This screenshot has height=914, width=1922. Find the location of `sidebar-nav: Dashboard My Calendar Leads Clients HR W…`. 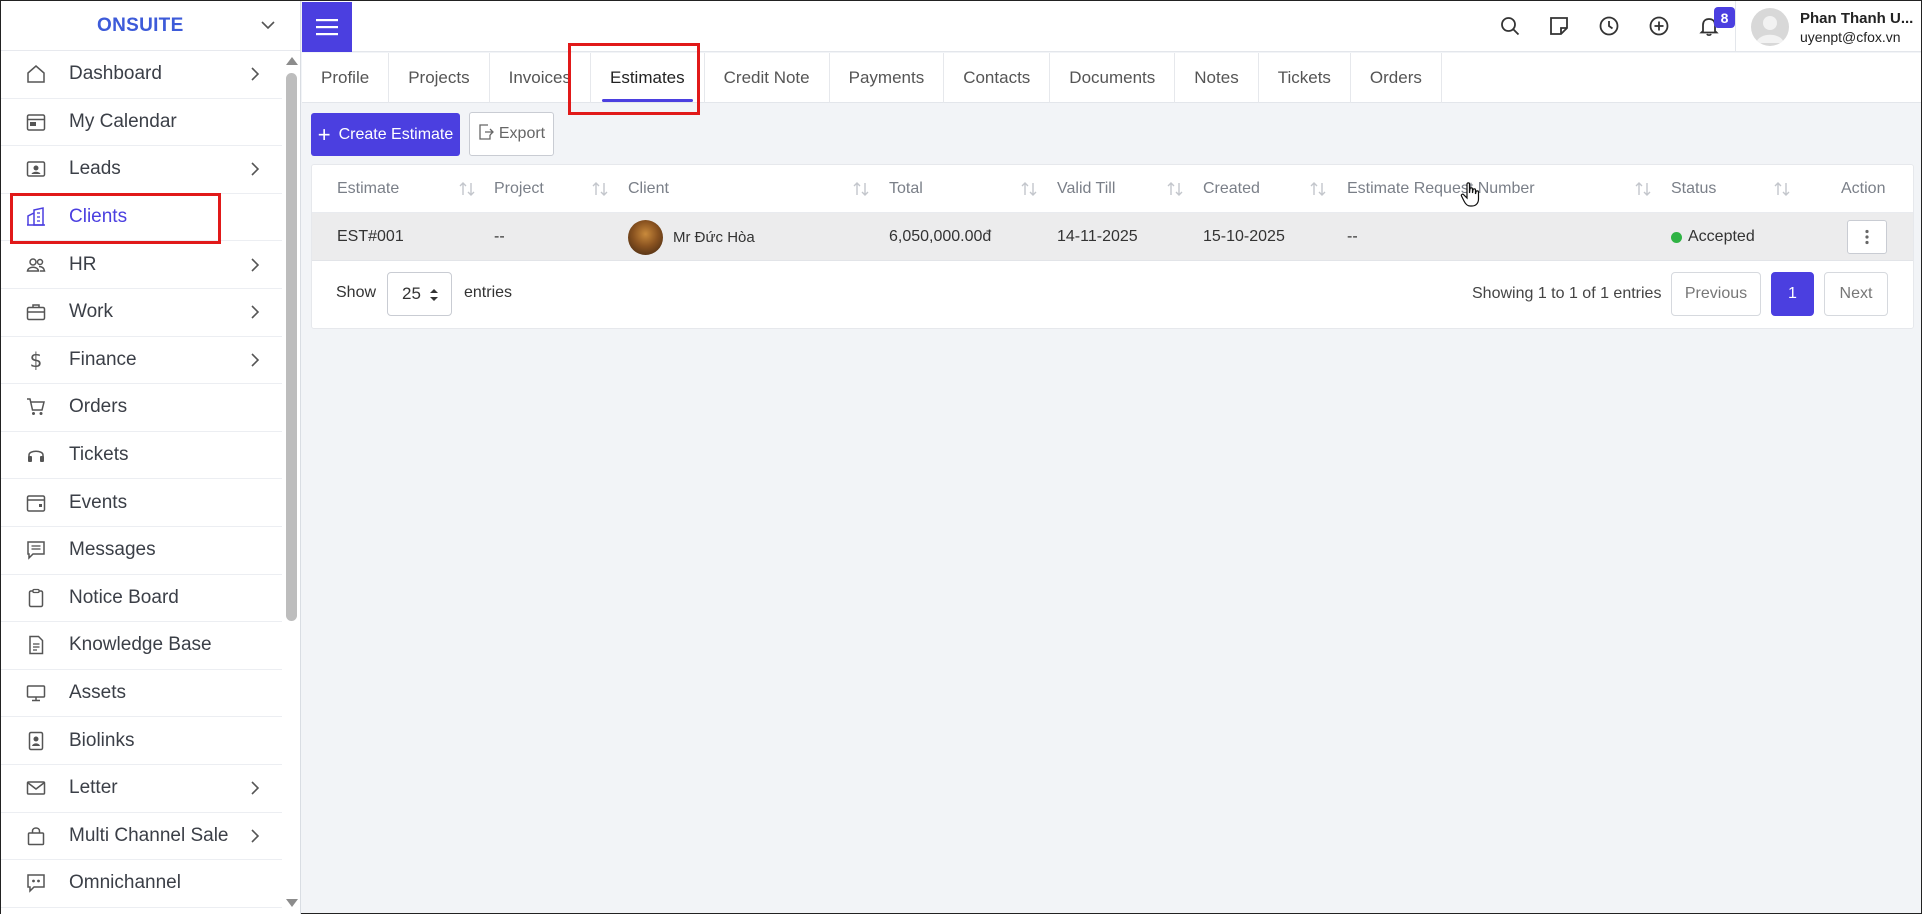

sidebar-nav: Dashboard My Calendar Leads Clients HR W… is located at coordinates (141, 479).